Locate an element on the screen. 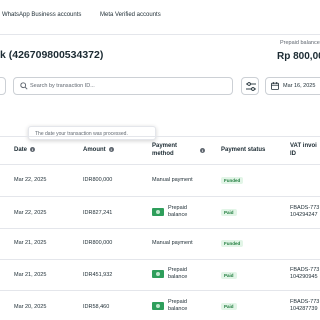 The width and height of the screenshot is (320, 320). row-5-payment-method: Prepaid balance is located at coordinates (178, 305).